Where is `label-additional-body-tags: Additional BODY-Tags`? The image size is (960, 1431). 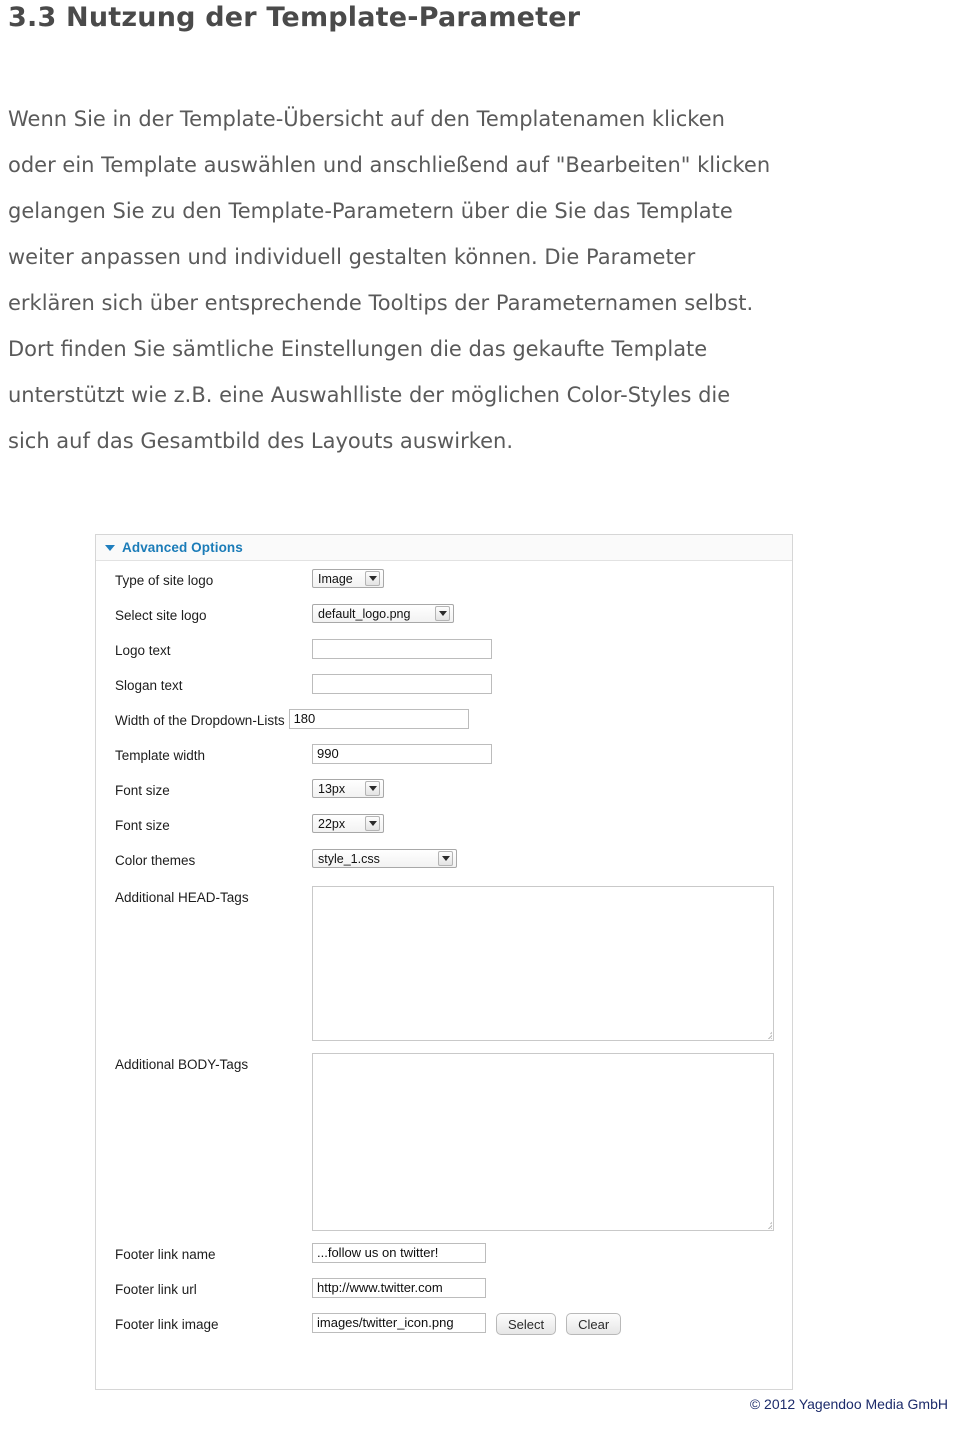 label-additional-body-tags: Additional BODY-Tags is located at coordinates (182, 1064).